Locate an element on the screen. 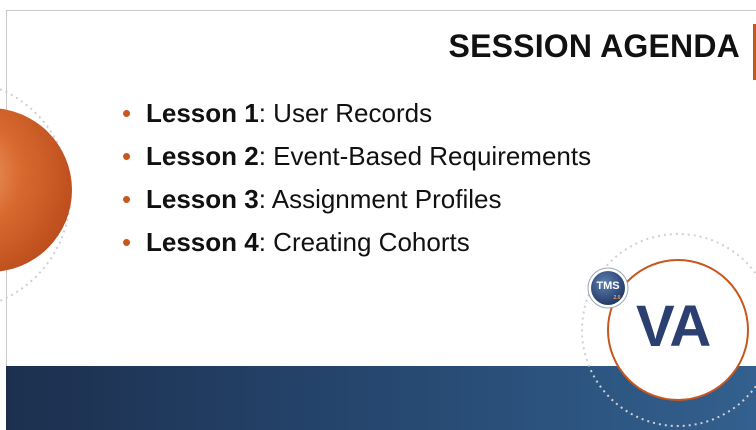 The width and height of the screenshot is (756, 430). tms-badge-text: TMS is located at coordinates (607, 286).